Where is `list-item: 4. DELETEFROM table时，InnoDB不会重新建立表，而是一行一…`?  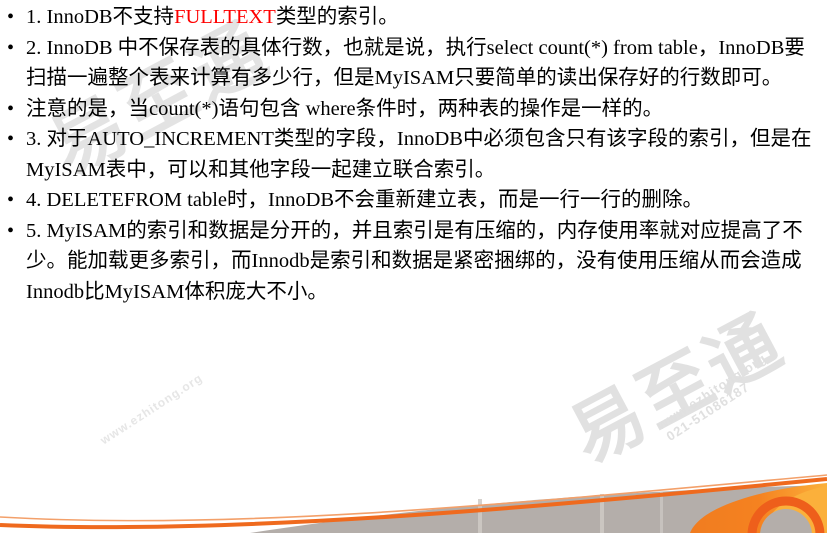
list-item: 4. DELETEFROM table时，InnoDB不会重新建立表，而是一行一… is located at coordinates (413, 200).